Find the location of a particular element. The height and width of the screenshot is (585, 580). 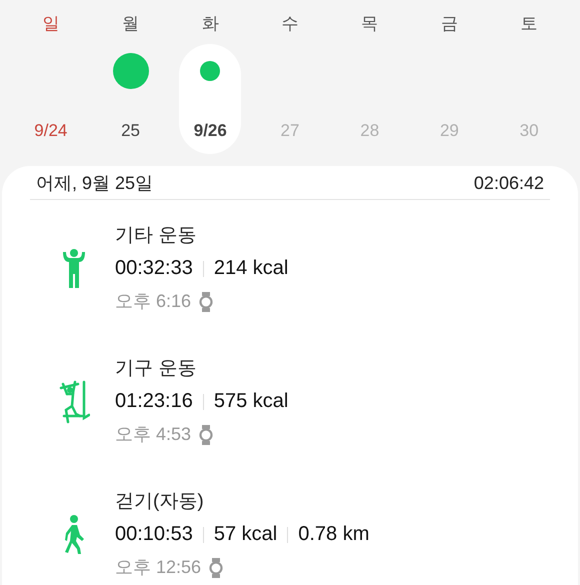

activity-stat: 575 kcal is located at coordinates (251, 401).